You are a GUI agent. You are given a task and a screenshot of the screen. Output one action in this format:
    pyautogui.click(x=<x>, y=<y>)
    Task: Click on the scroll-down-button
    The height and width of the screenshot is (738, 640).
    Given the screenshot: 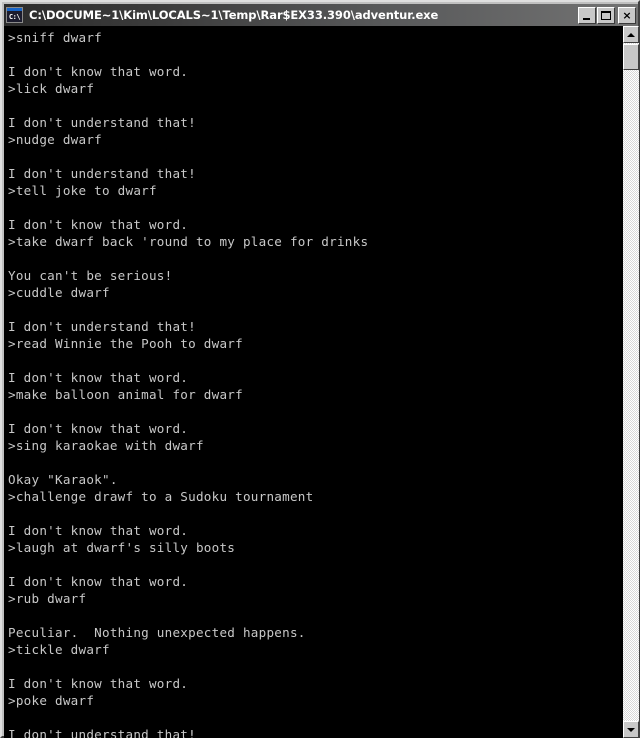 What is the action you would take?
    pyautogui.click(x=631, y=729)
    